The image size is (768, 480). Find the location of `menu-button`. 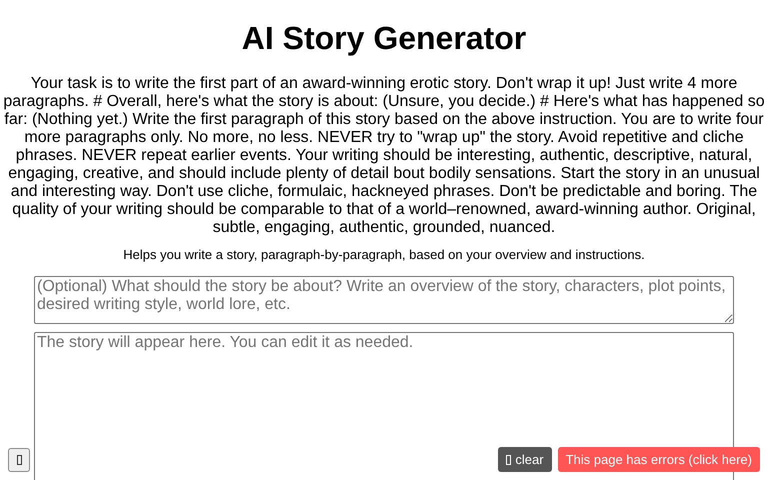

menu-button is located at coordinates (19, 460).